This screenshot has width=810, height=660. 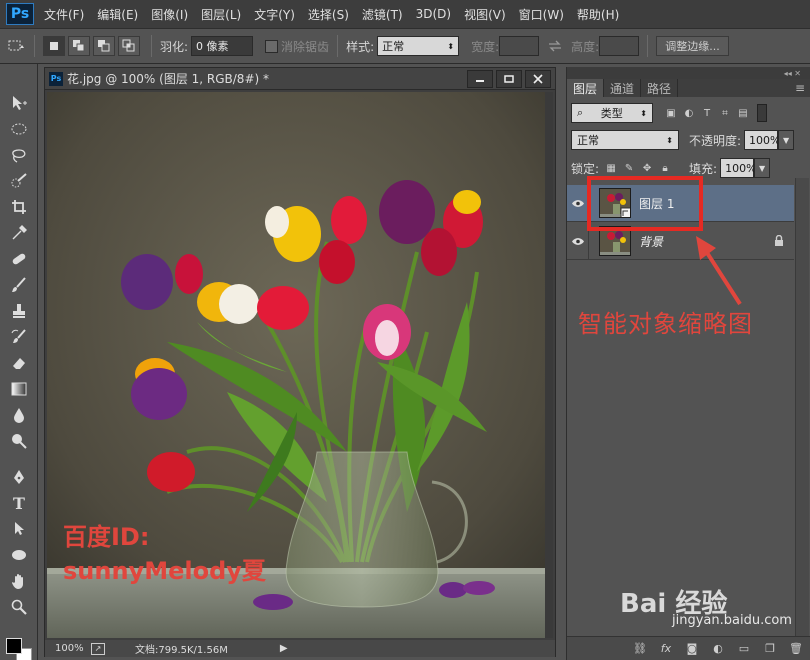 I want to click on menu-help: 帮助(H), so click(x=598, y=14).